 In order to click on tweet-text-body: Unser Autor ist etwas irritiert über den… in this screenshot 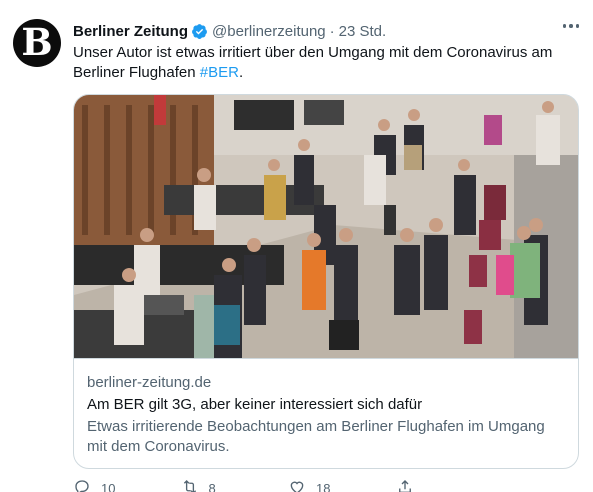, I will do `click(313, 62)`.